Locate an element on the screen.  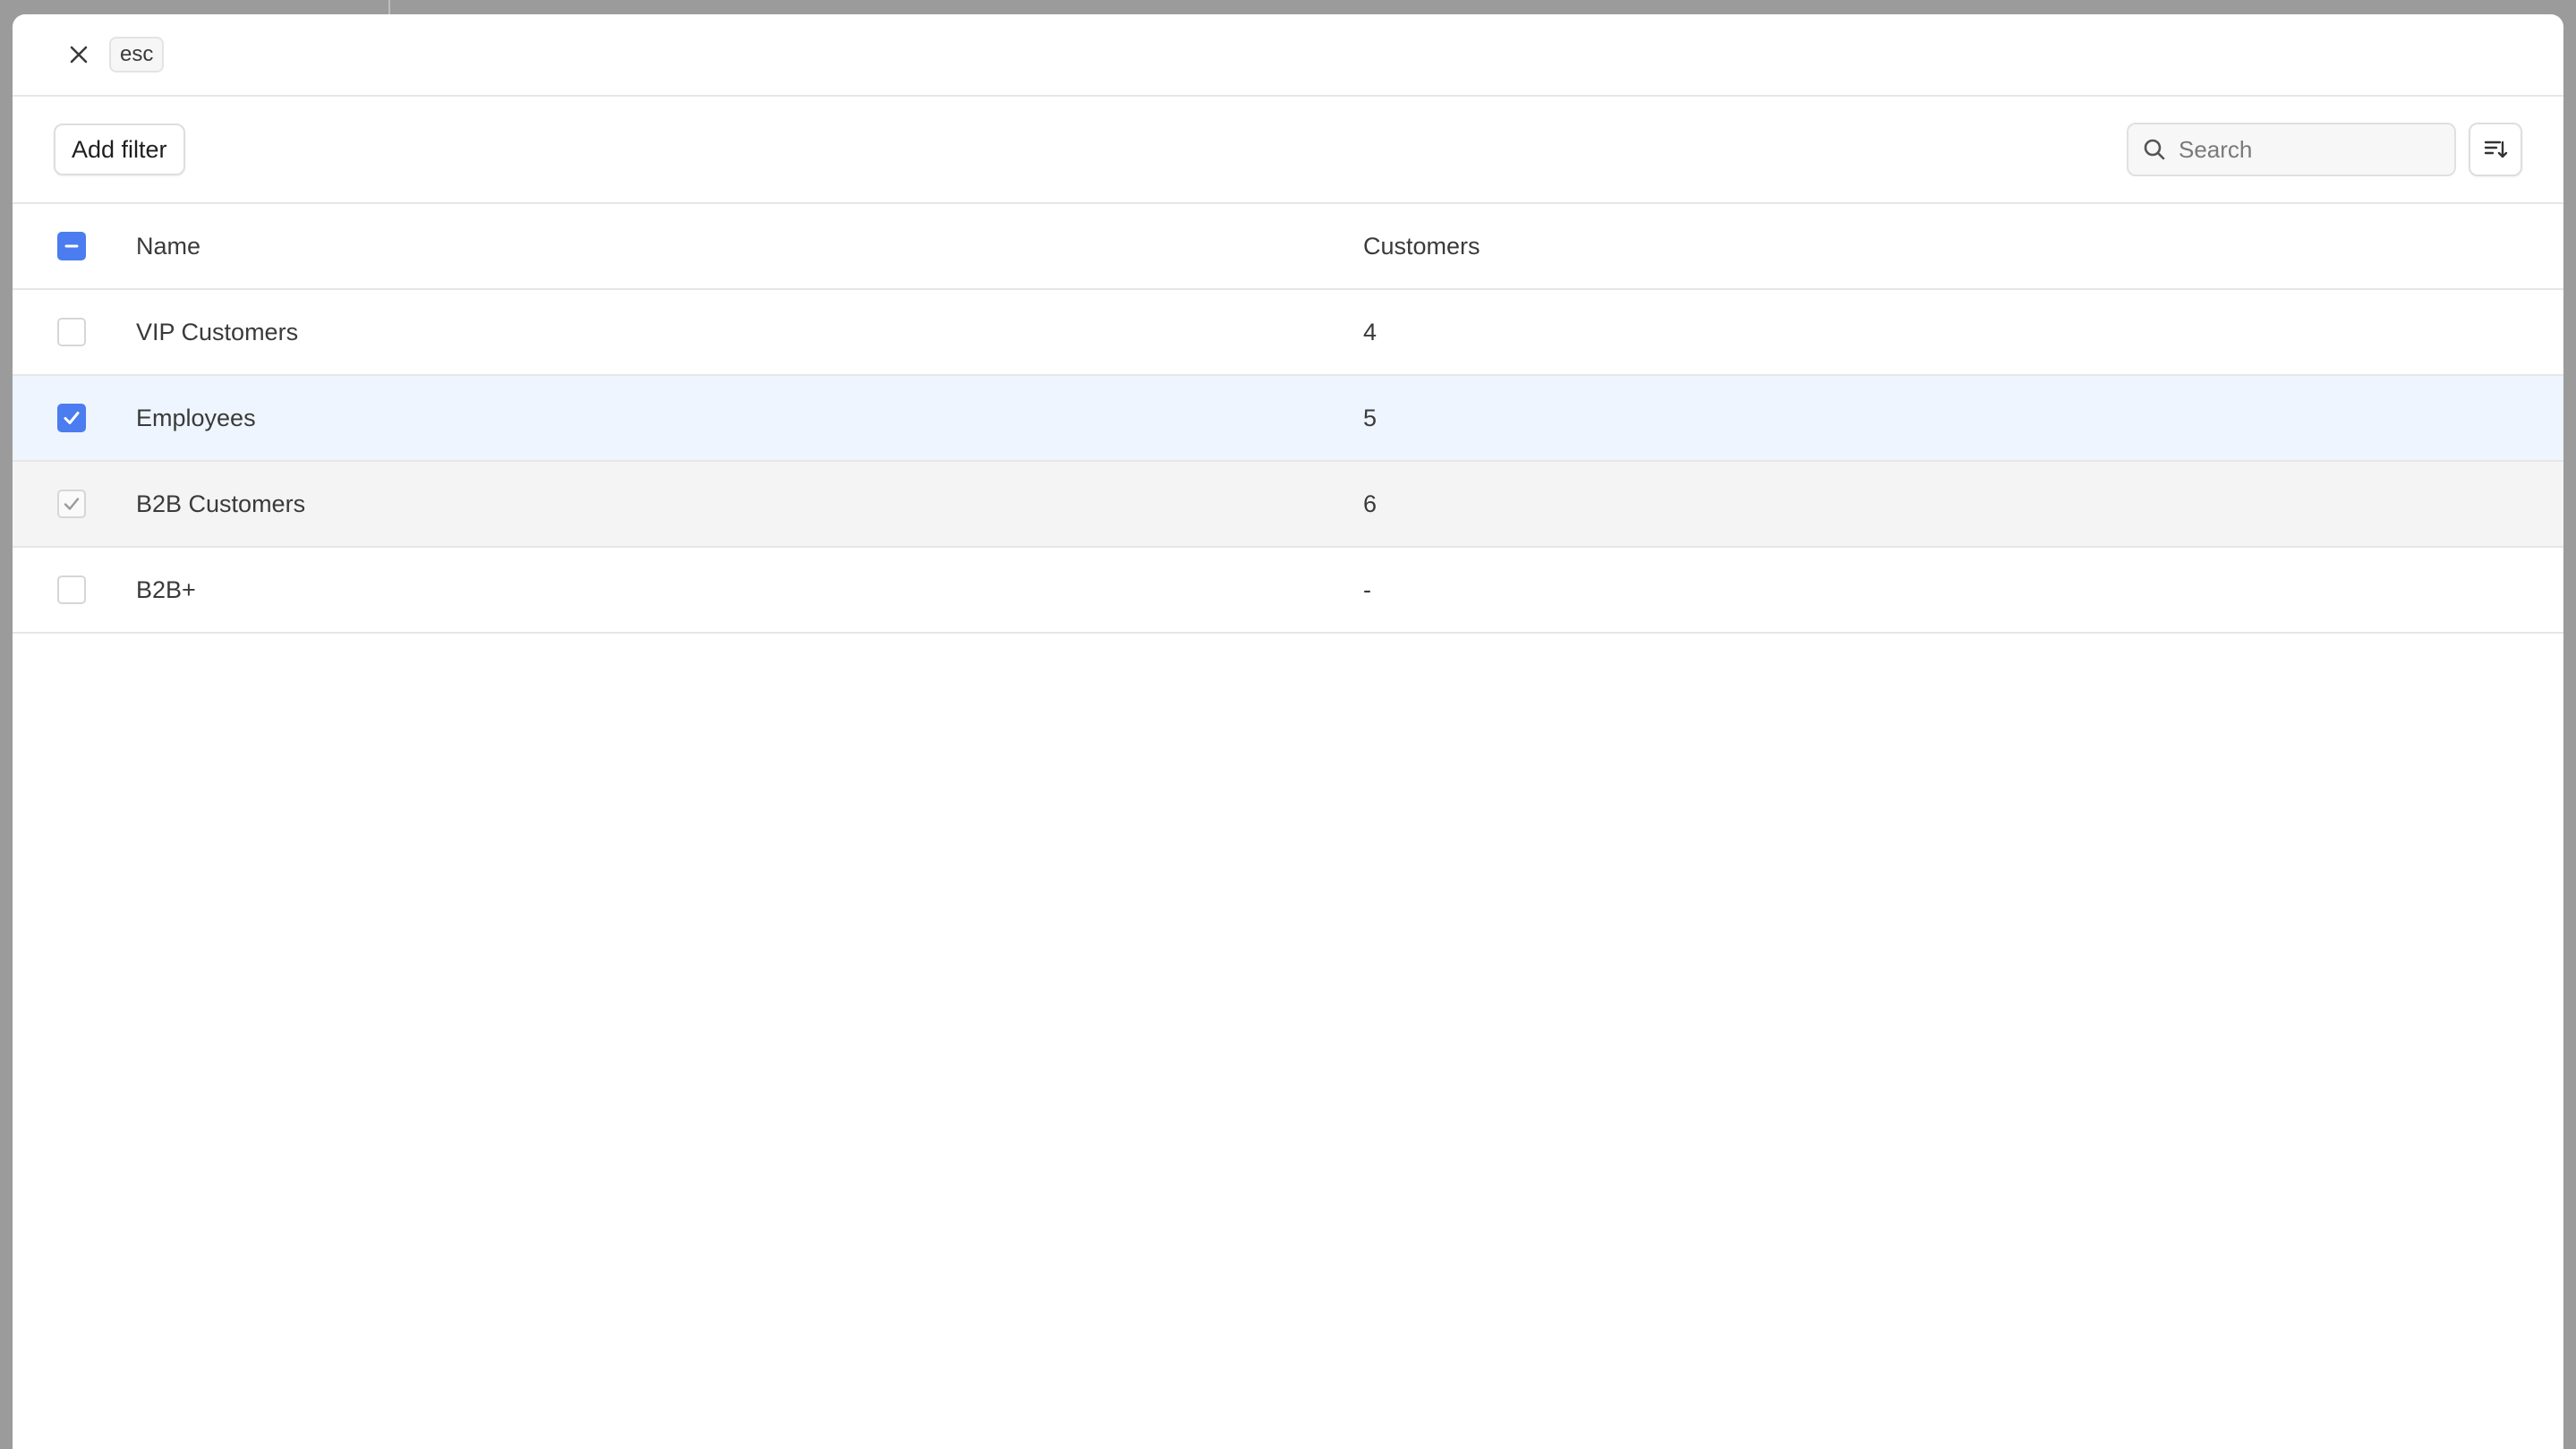
search-icon is located at coordinates (2154, 149).